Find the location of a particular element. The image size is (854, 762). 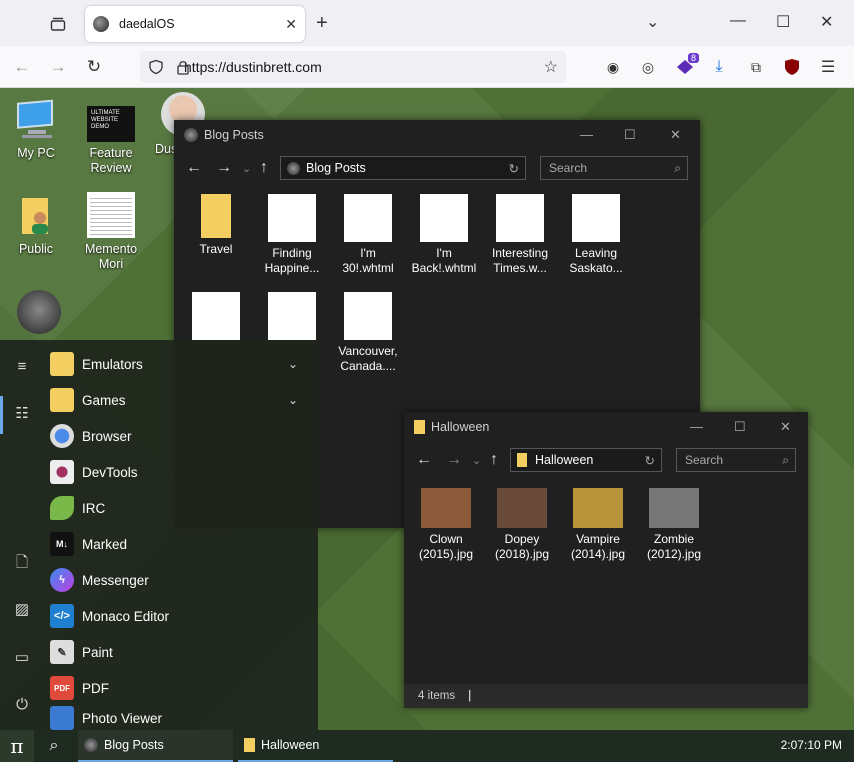

documents-icon: 🗋 is located at coordinates (22, 562).